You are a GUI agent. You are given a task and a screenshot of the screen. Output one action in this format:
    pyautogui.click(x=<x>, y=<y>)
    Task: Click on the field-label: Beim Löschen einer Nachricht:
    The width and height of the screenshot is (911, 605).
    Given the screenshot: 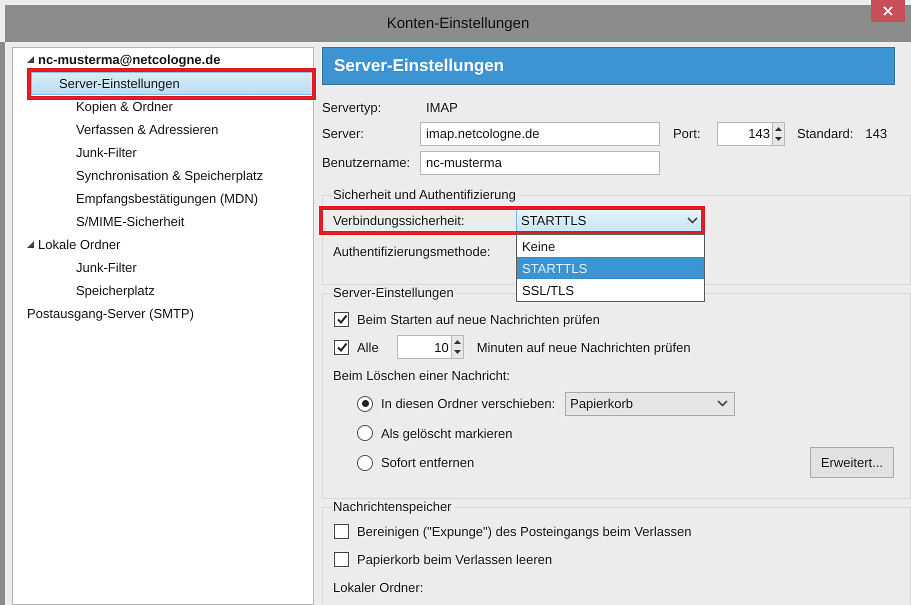 What is the action you would take?
    pyautogui.click(x=421, y=375)
    